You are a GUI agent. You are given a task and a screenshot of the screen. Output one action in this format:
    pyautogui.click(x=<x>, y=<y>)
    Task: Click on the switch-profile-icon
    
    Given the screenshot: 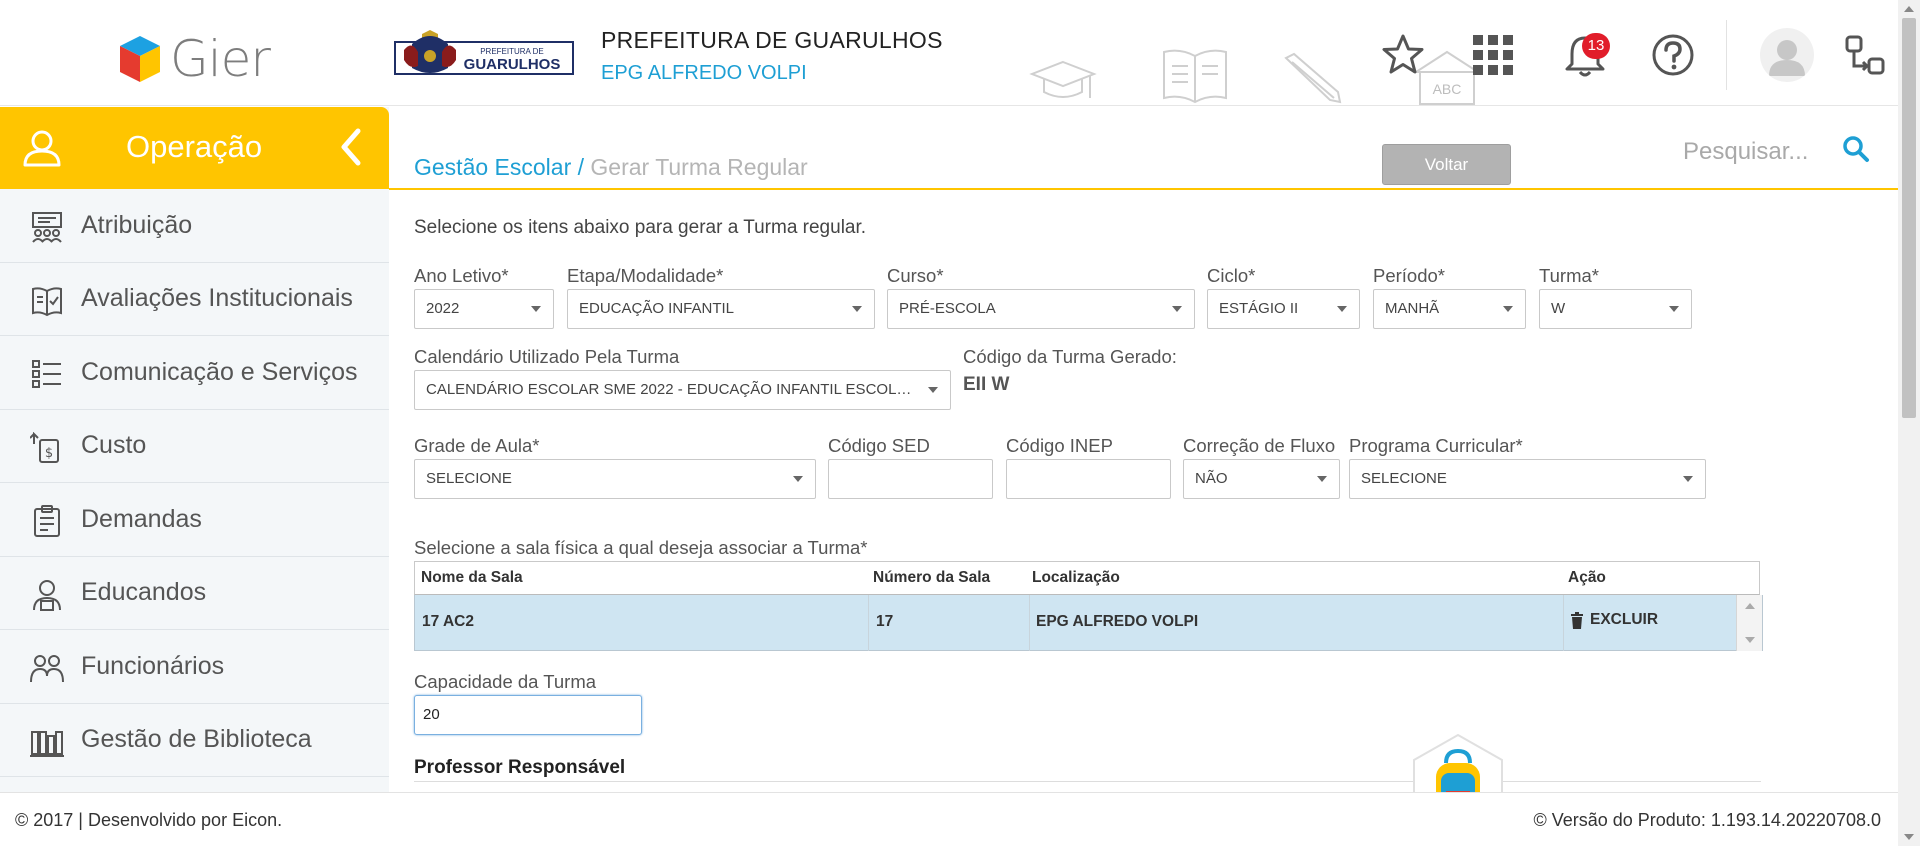 What is the action you would take?
    pyautogui.click(x=1865, y=55)
    